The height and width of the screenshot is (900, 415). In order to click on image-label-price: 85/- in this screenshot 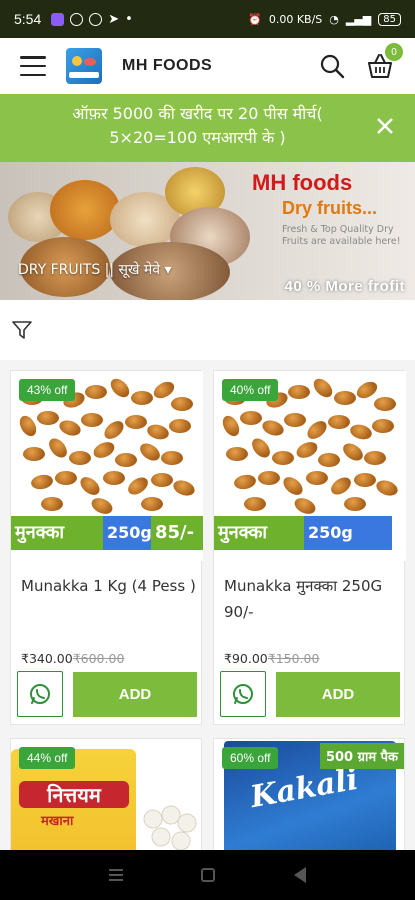, I will do `click(177, 533)`.